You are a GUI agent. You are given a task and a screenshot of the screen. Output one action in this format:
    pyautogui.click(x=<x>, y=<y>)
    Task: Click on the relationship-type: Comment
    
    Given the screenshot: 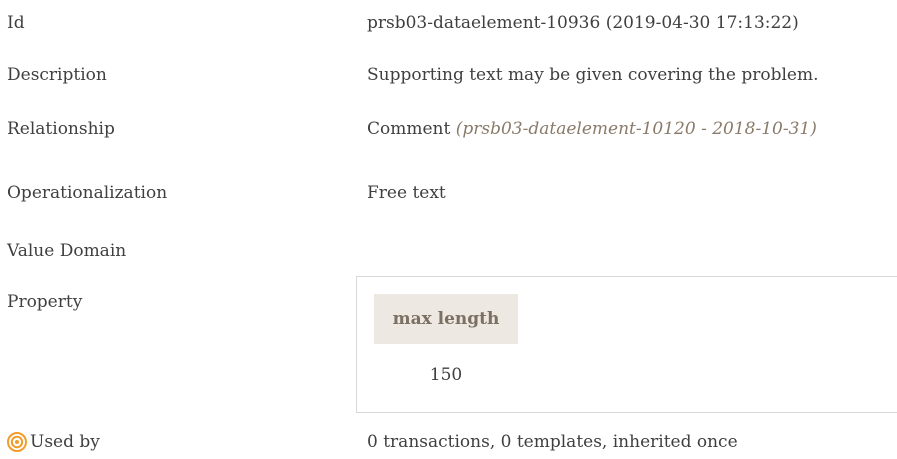 What is the action you would take?
    pyautogui.click(x=409, y=129)
    